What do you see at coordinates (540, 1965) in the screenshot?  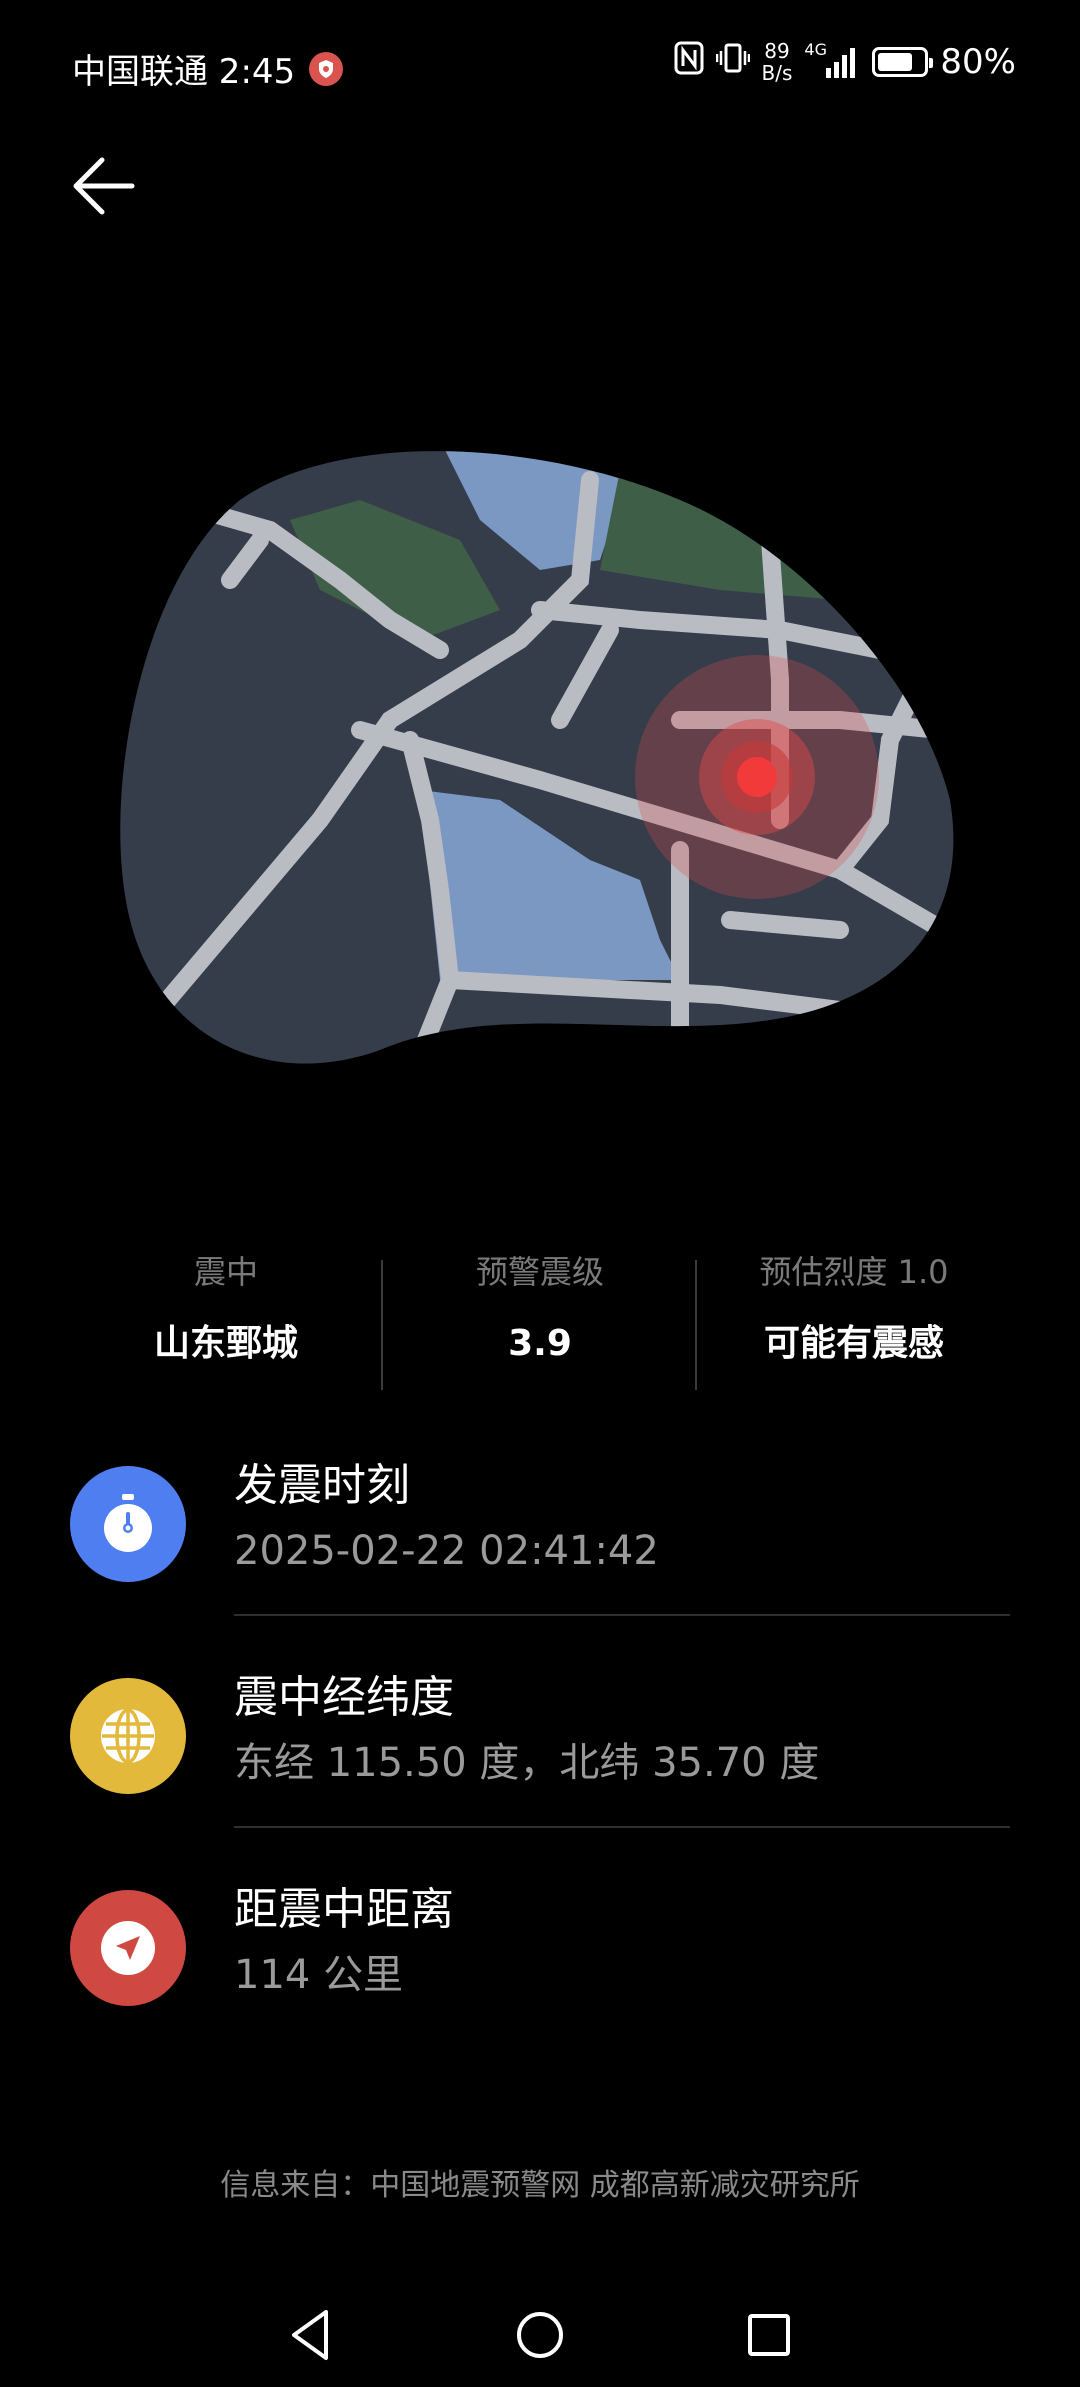 I see `info-row-distance: 距震中距离 114 公里` at bounding box center [540, 1965].